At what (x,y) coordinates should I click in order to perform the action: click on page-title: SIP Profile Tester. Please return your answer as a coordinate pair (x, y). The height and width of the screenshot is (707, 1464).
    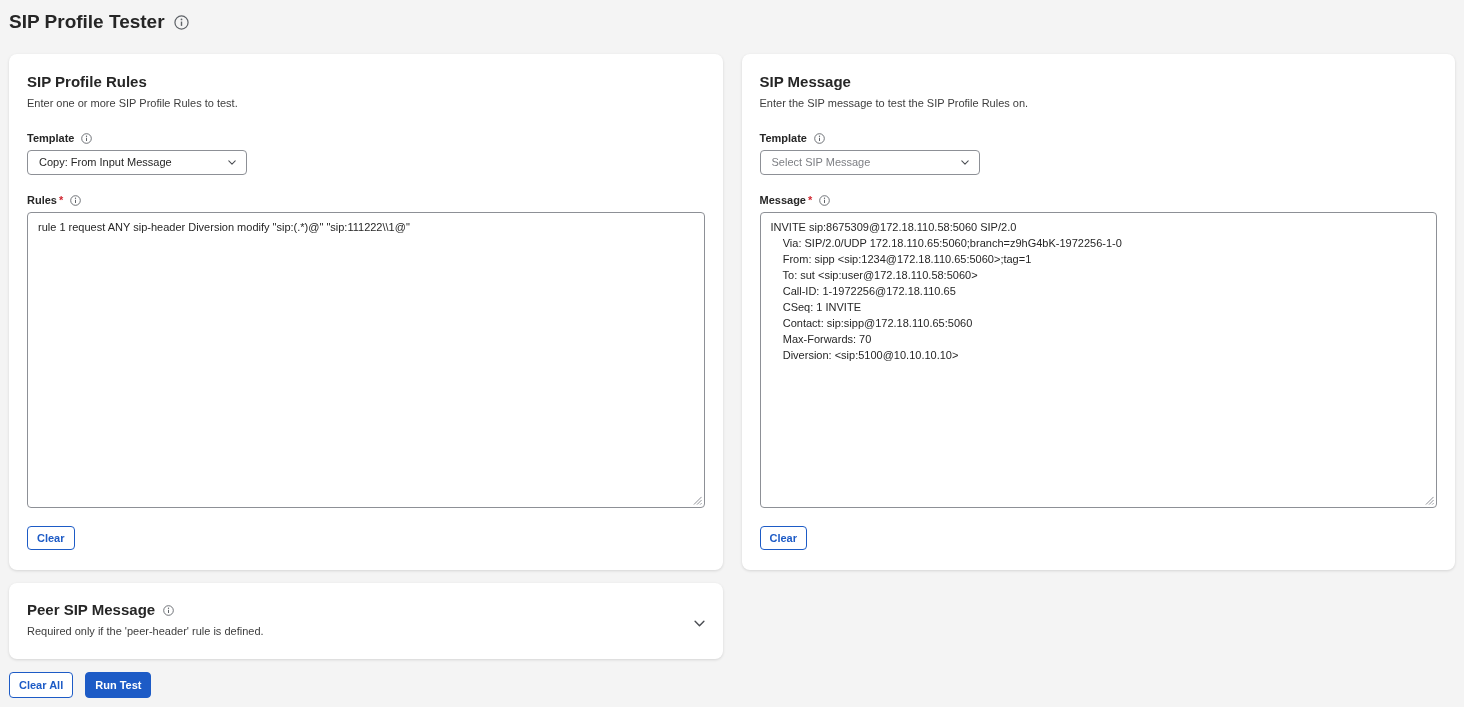
    Looking at the image, I should click on (87, 22).